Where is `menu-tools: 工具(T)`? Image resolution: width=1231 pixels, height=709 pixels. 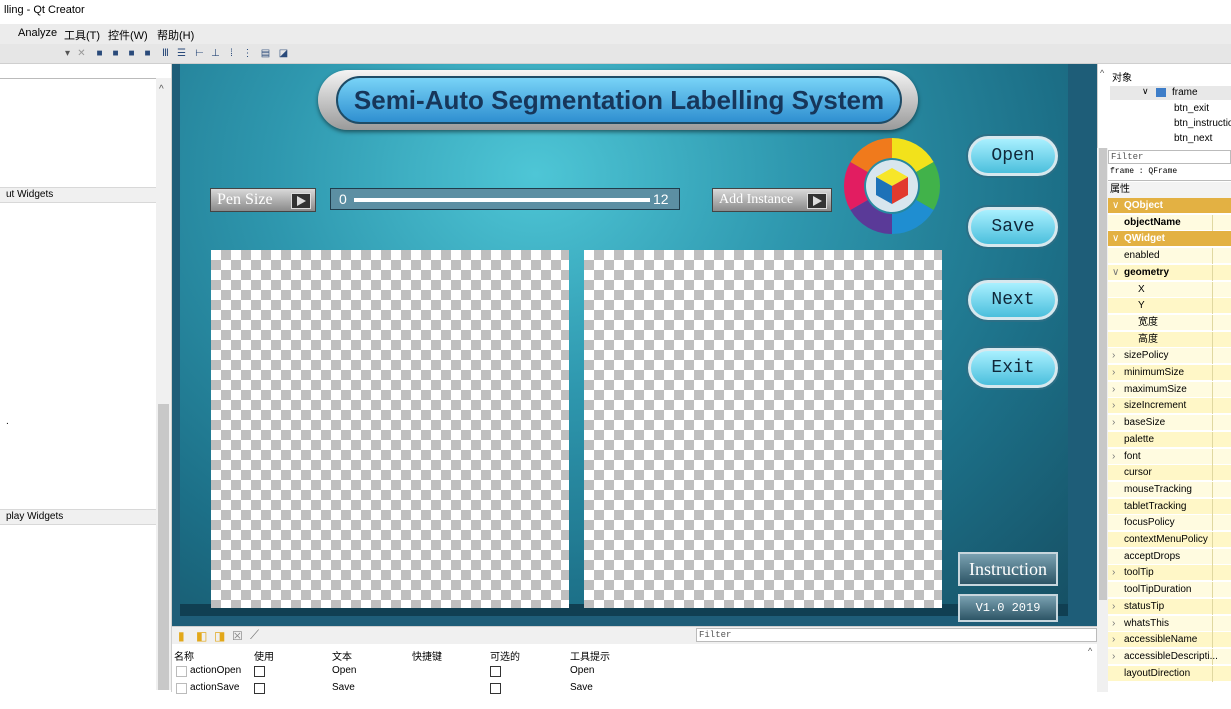
menu-tools: 工具(T) is located at coordinates (82, 35).